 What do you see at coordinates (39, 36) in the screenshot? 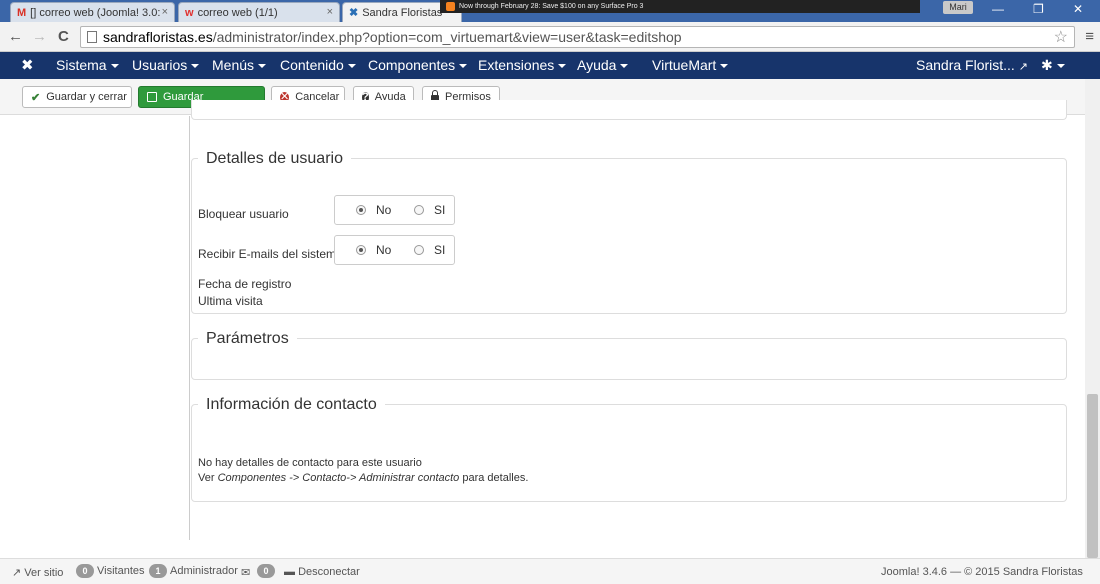
I see `forward-arrow-icon: →` at bounding box center [39, 36].